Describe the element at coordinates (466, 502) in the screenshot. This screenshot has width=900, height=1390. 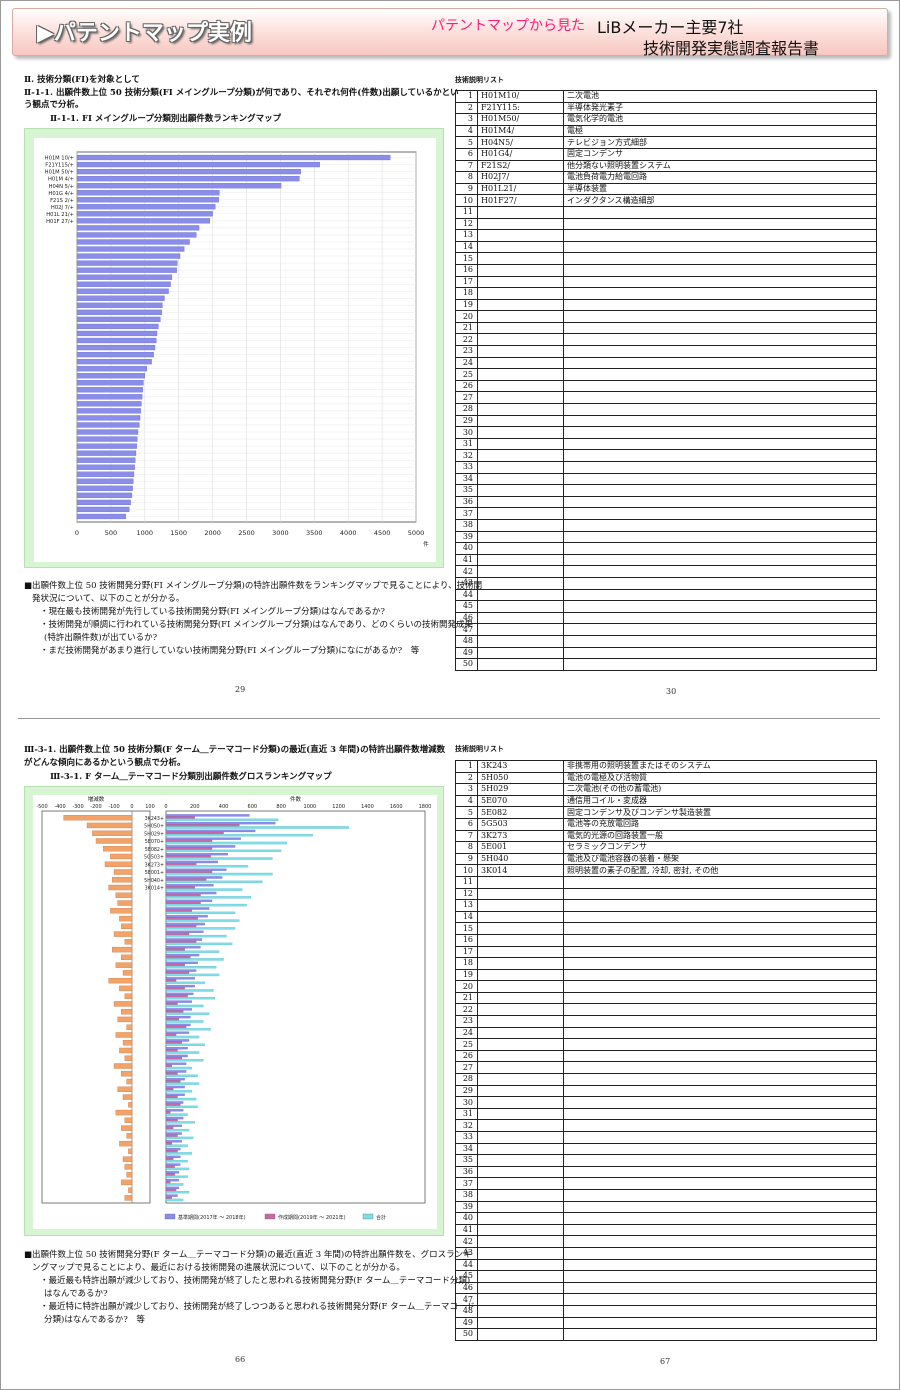
I see `row-number: 36` at that location.